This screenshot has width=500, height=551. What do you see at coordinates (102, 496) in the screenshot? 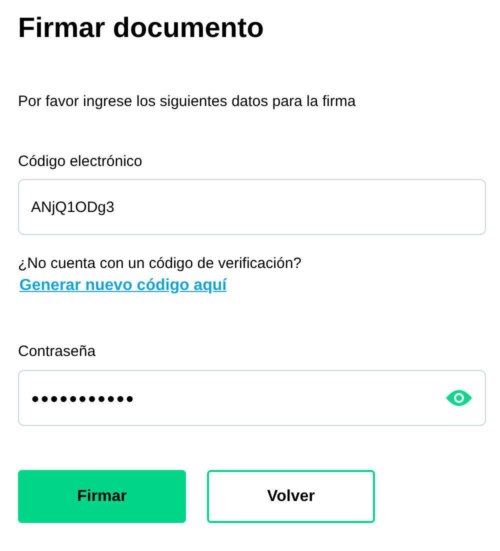
I see `sign-button: Firmar` at bounding box center [102, 496].